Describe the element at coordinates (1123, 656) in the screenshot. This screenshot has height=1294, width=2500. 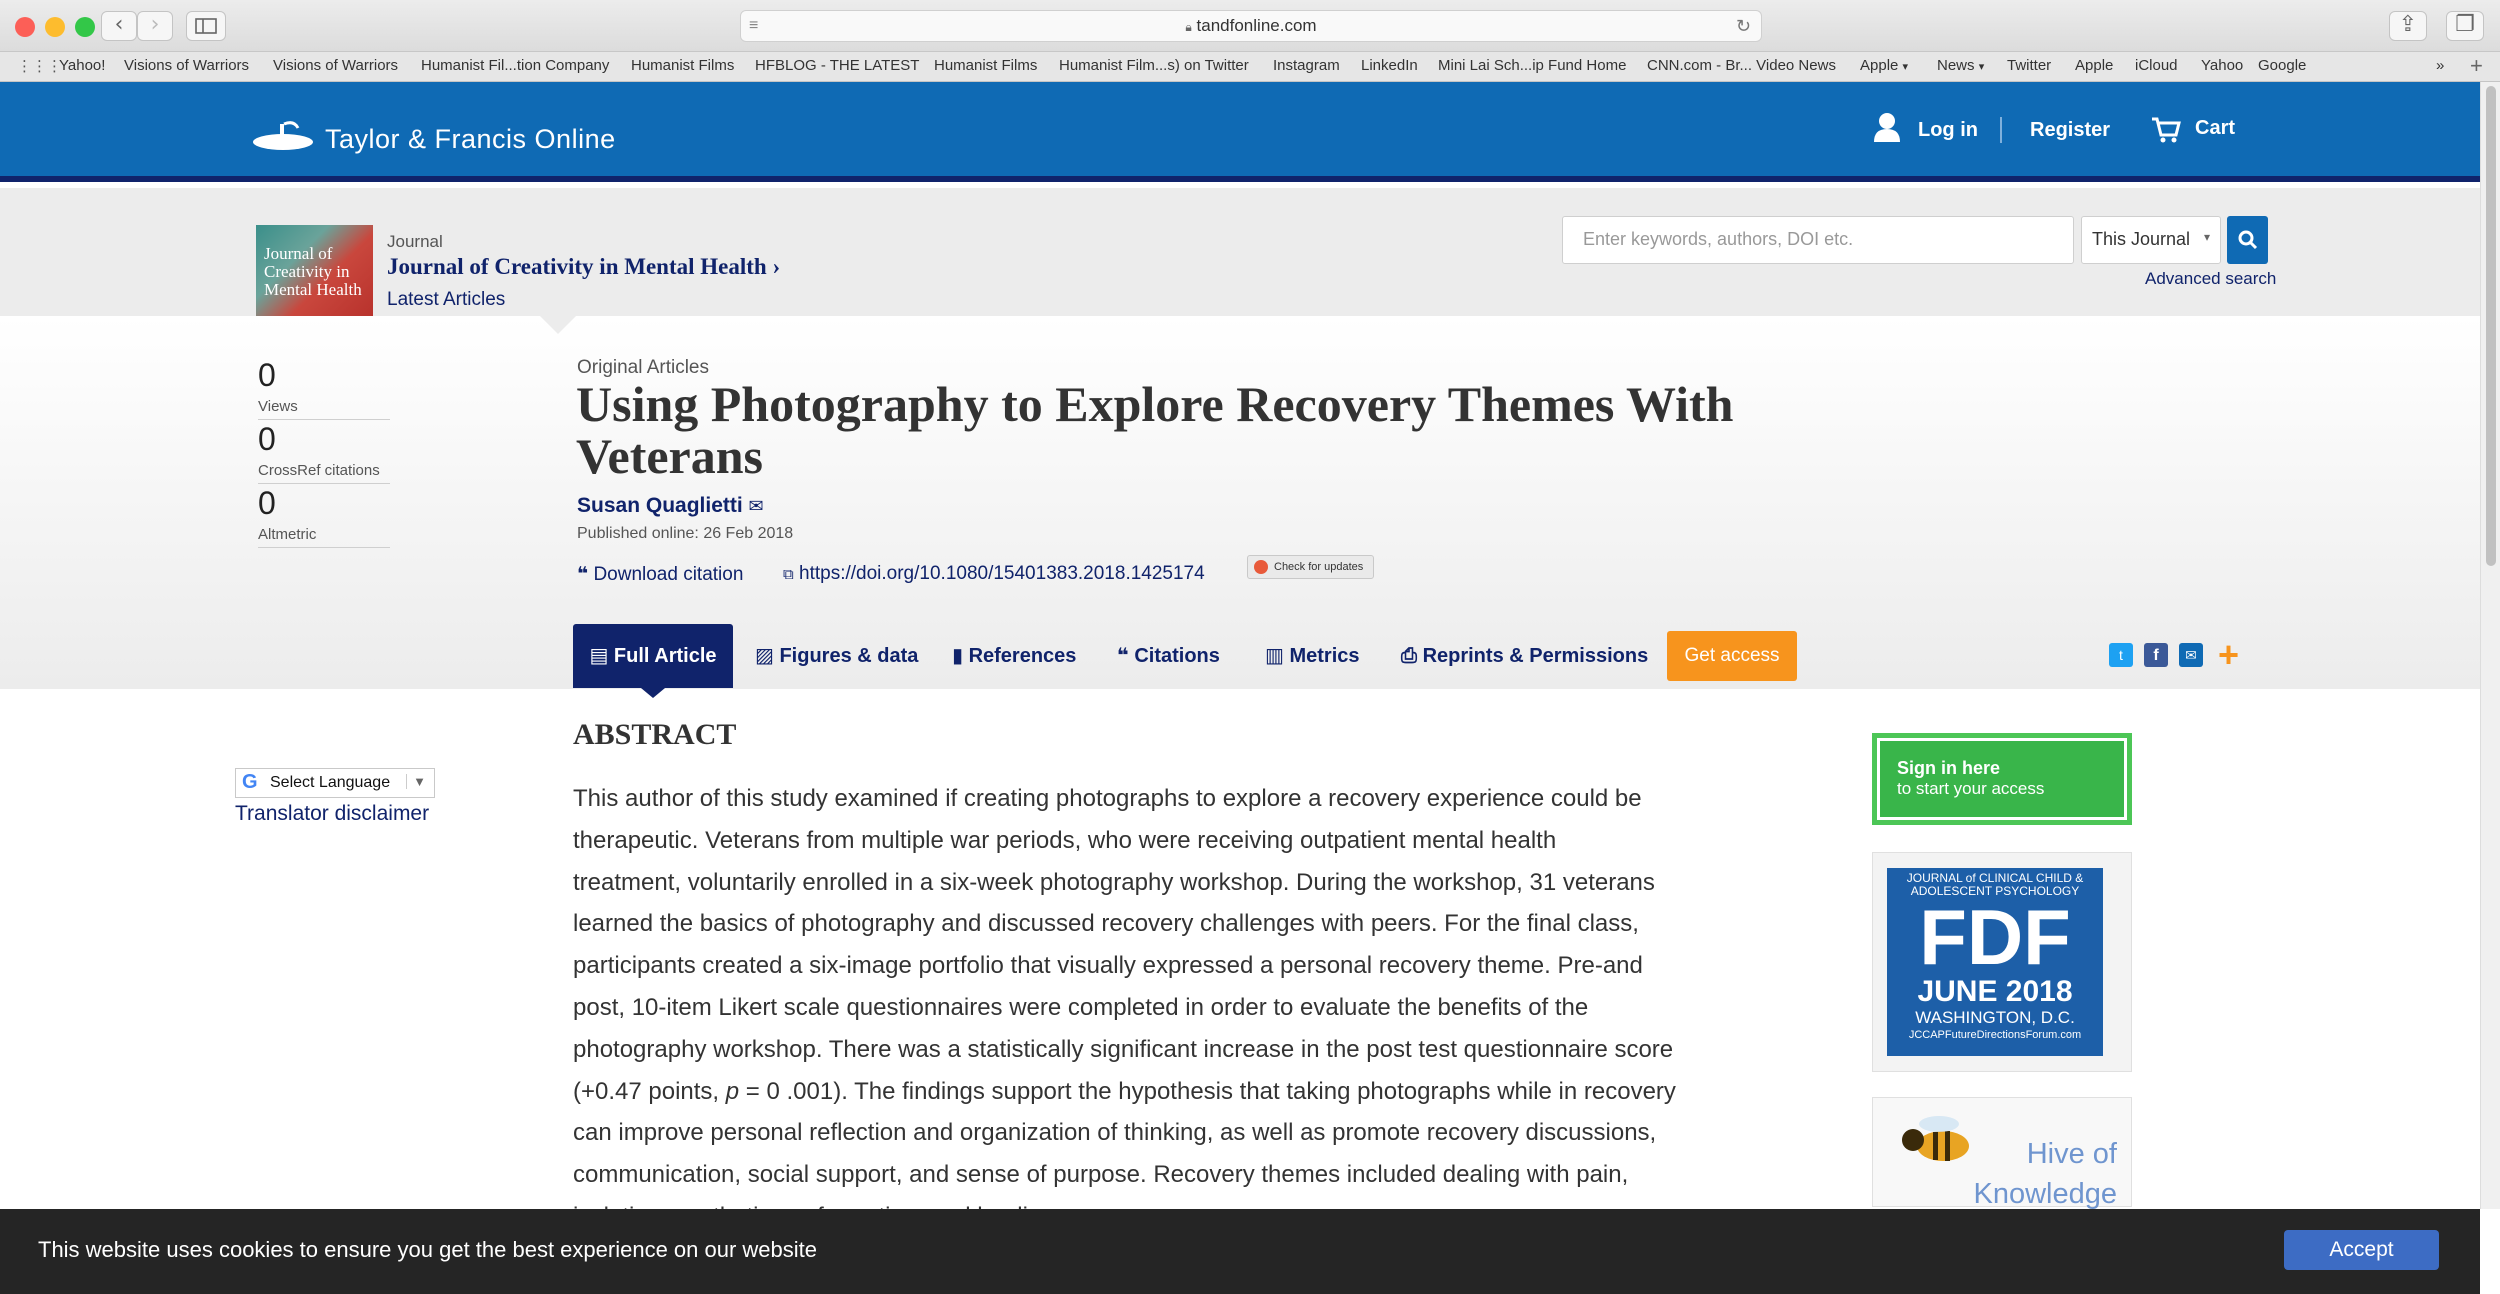
I see `quote-icon: ❝` at that location.